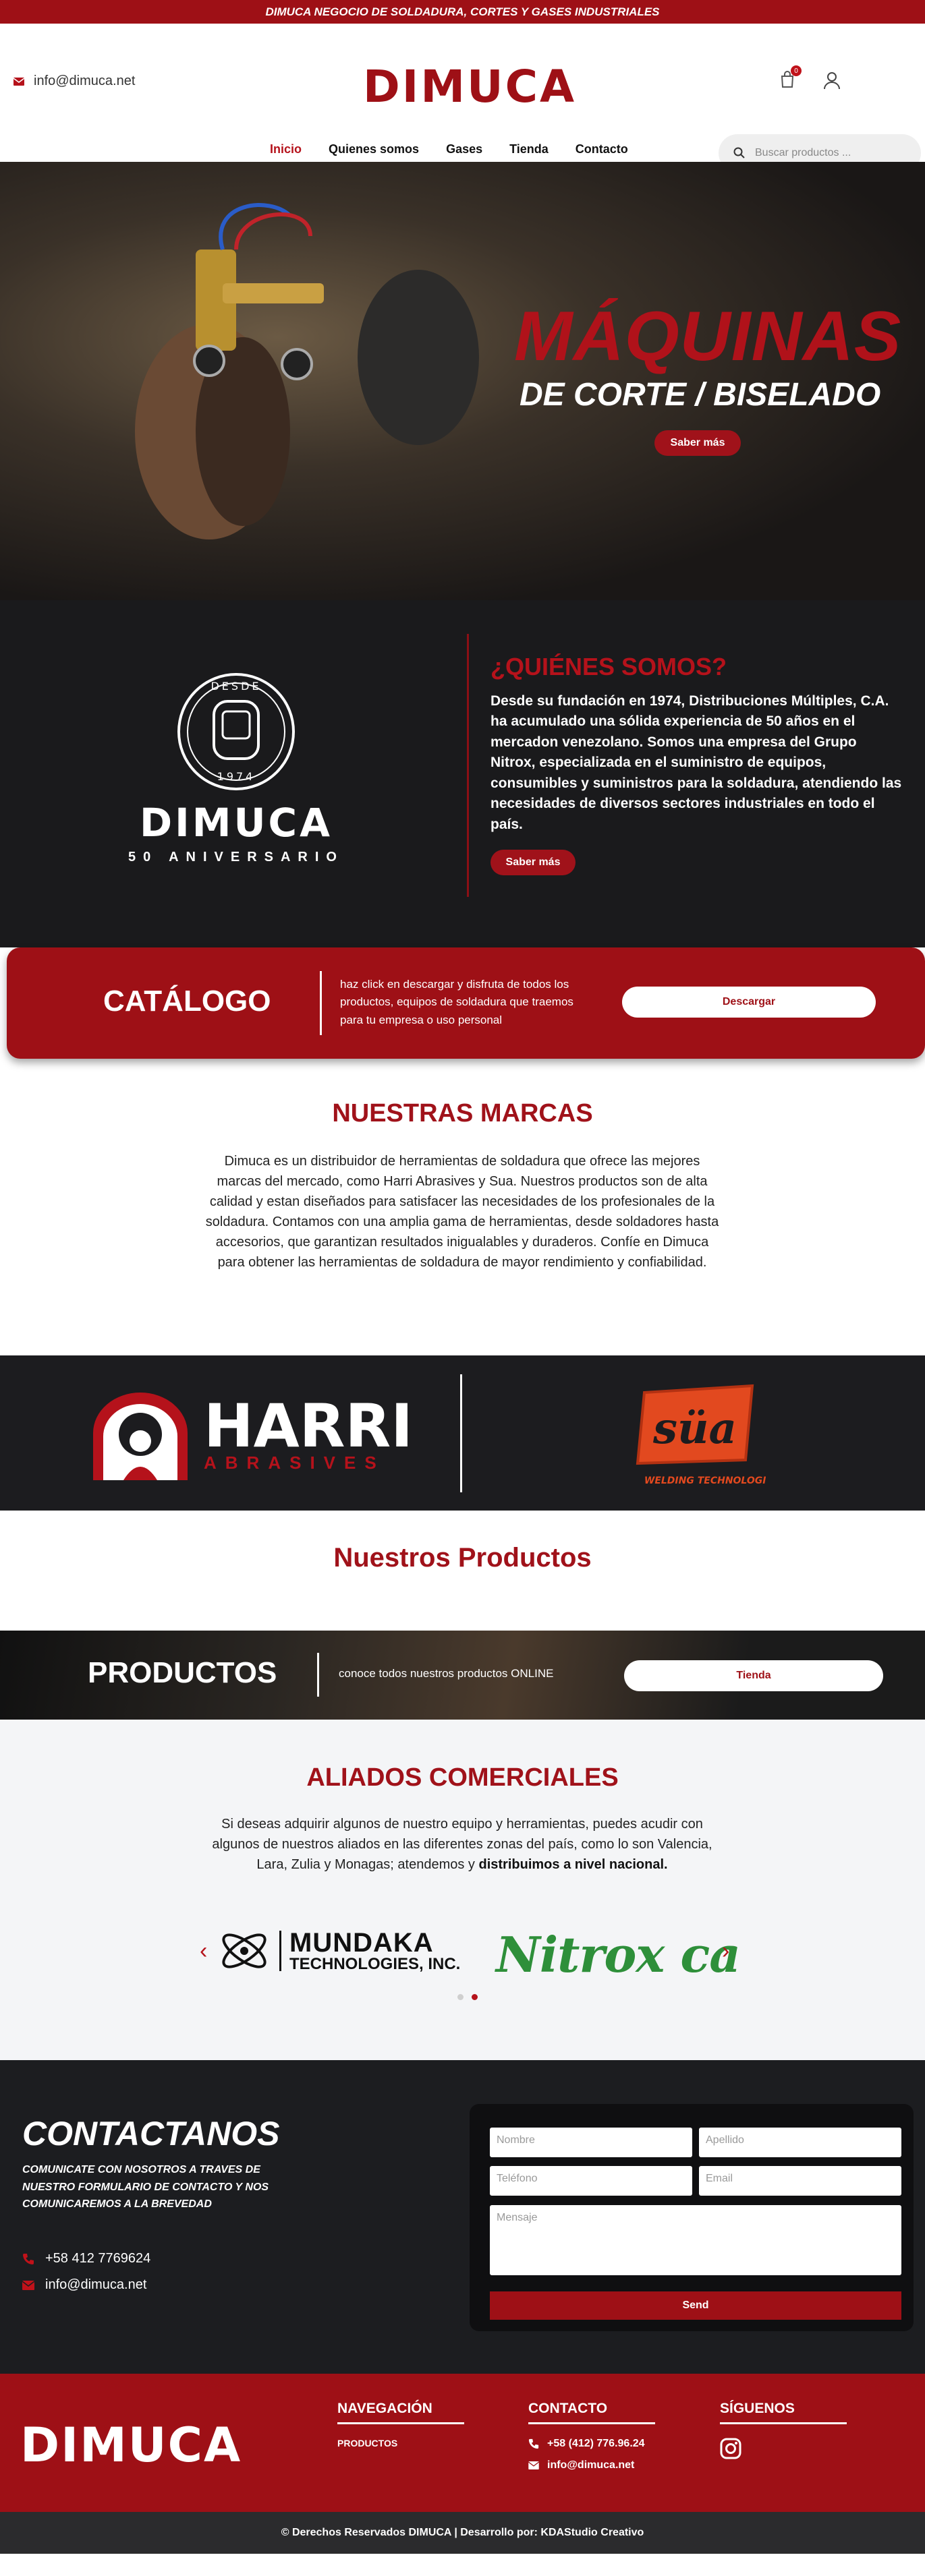 This screenshot has height=2576, width=925. I want to click on footer-nav-title: NAVEGACIÓN, so click(400, 2412).